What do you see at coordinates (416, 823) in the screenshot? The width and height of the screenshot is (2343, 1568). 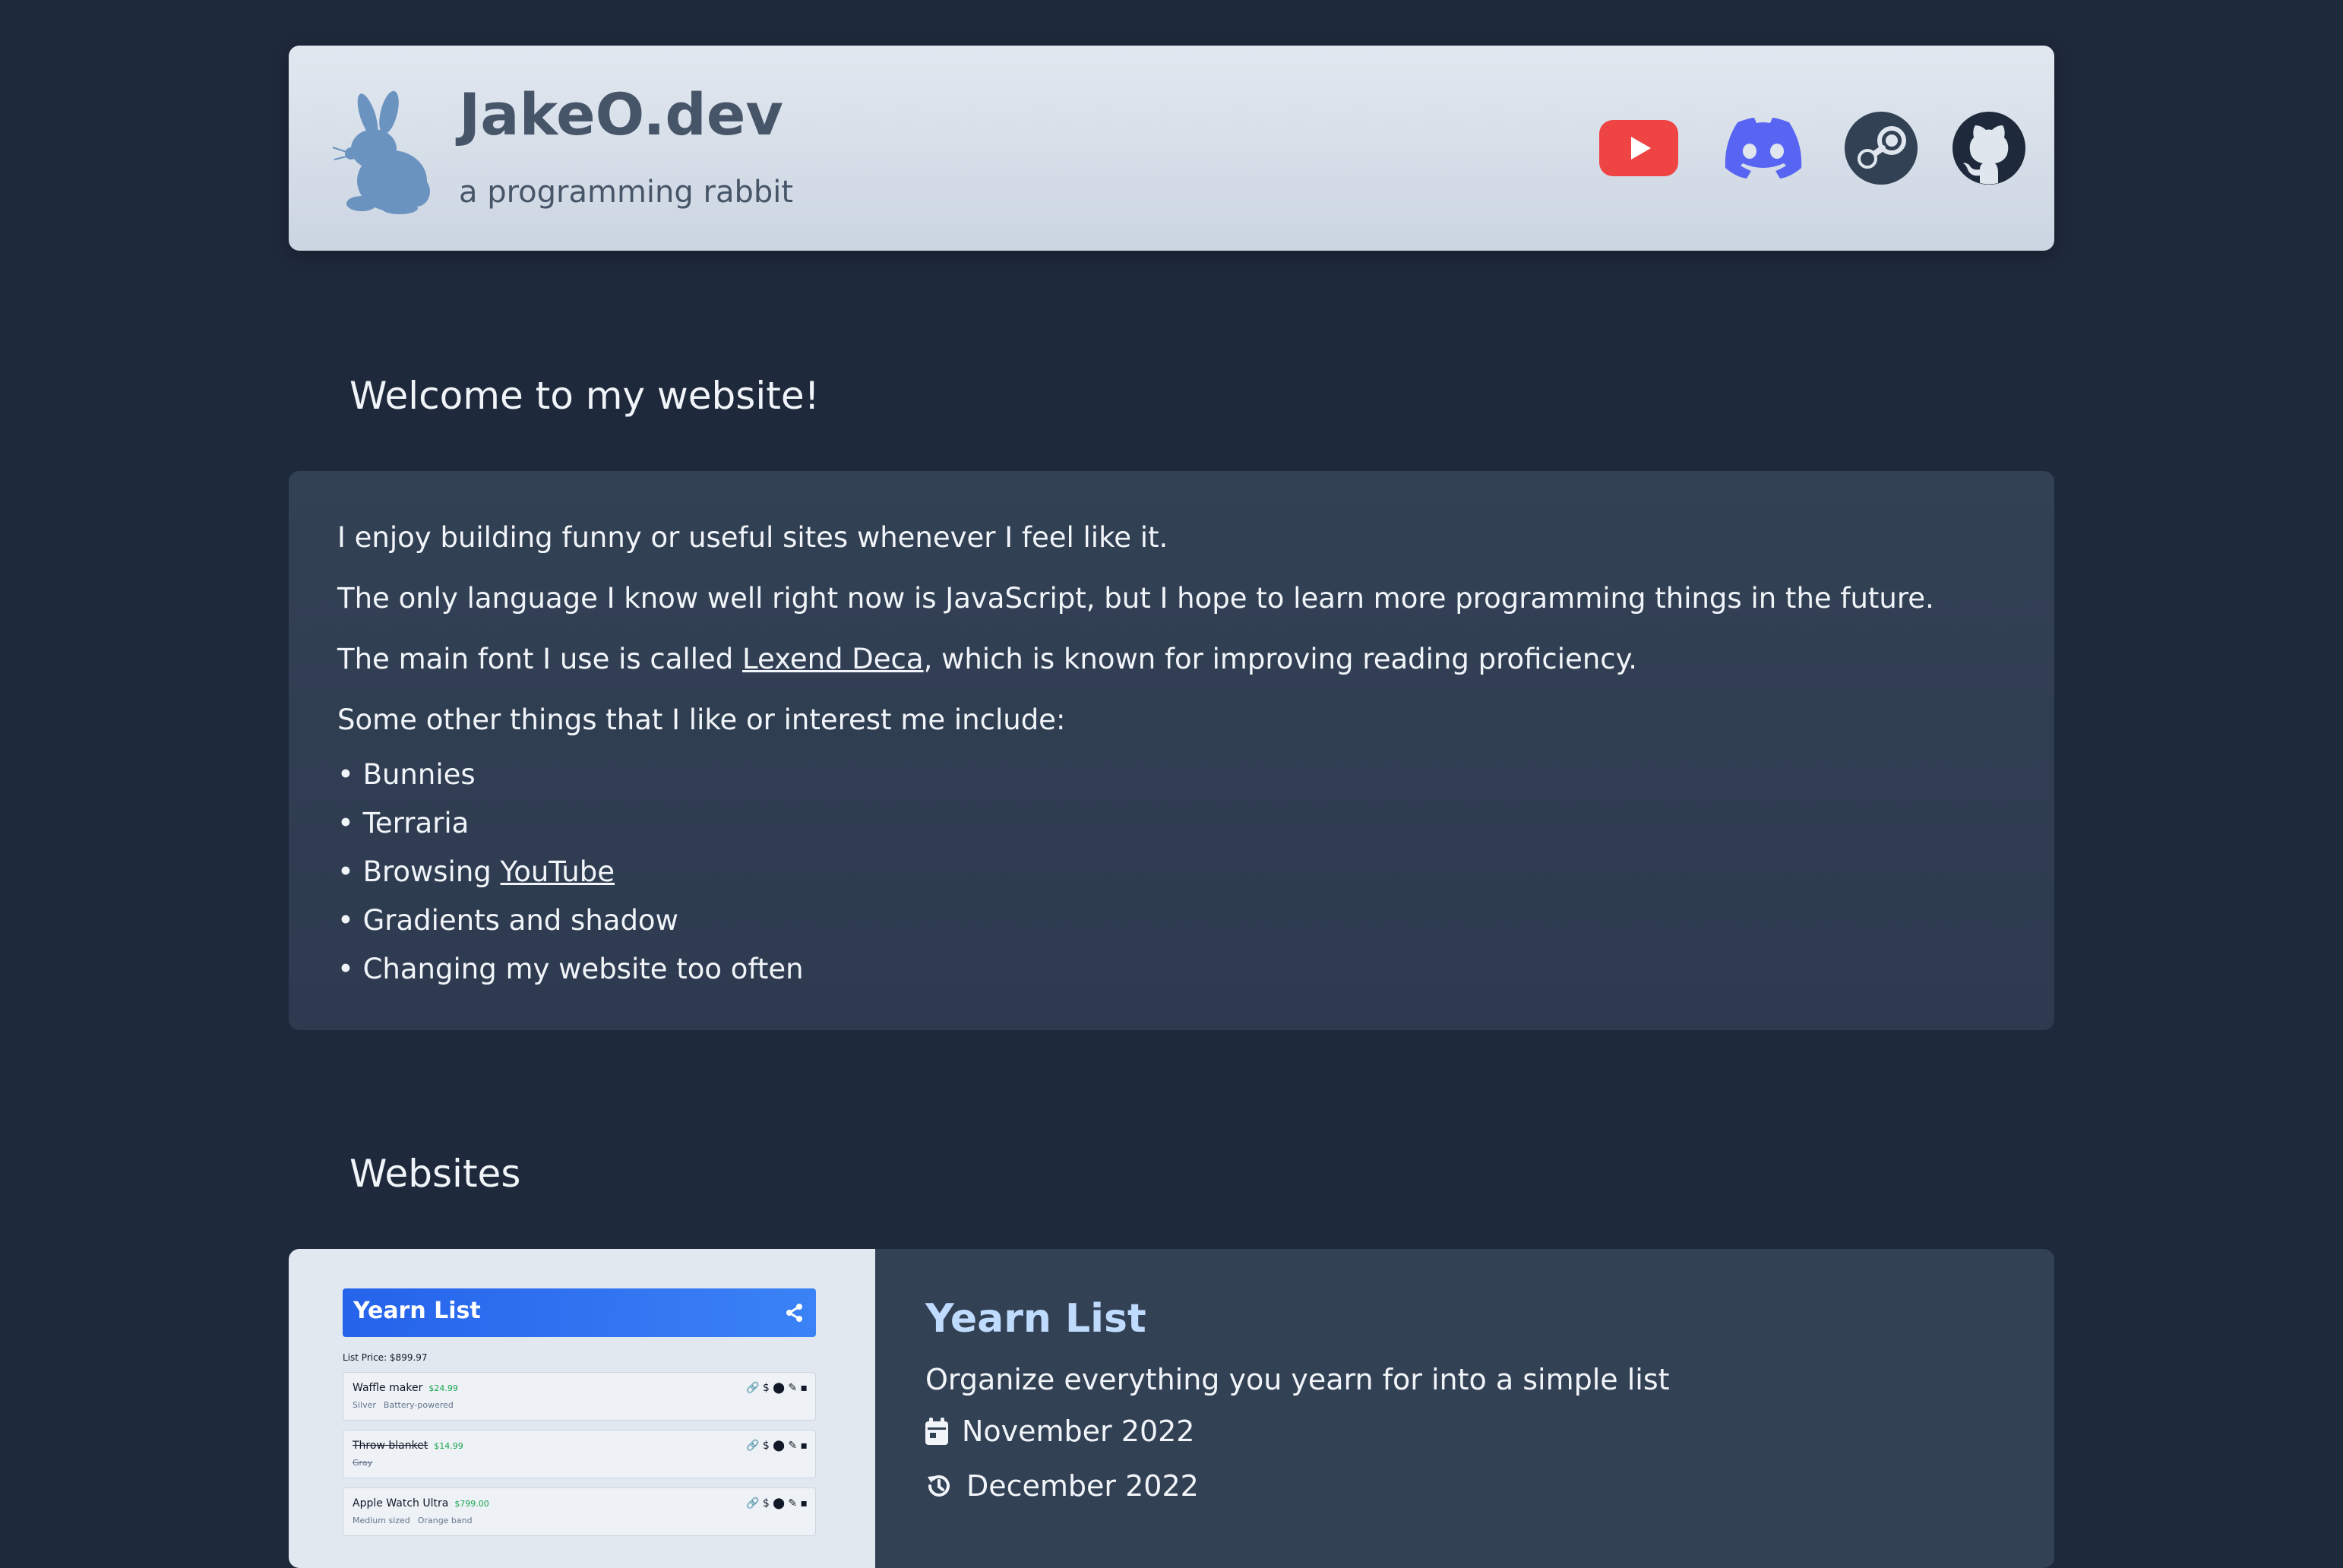 I see `interest-label: Terraria` at bounding box center [416, 823].